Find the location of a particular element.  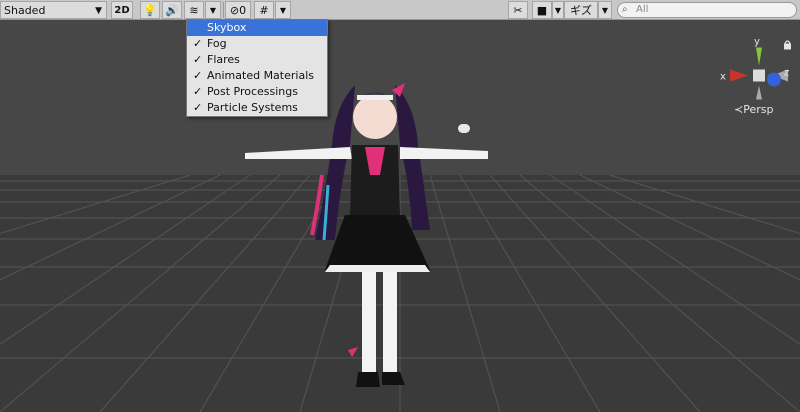

menu-item-label: Skybox is located at coordinates (227, 27).